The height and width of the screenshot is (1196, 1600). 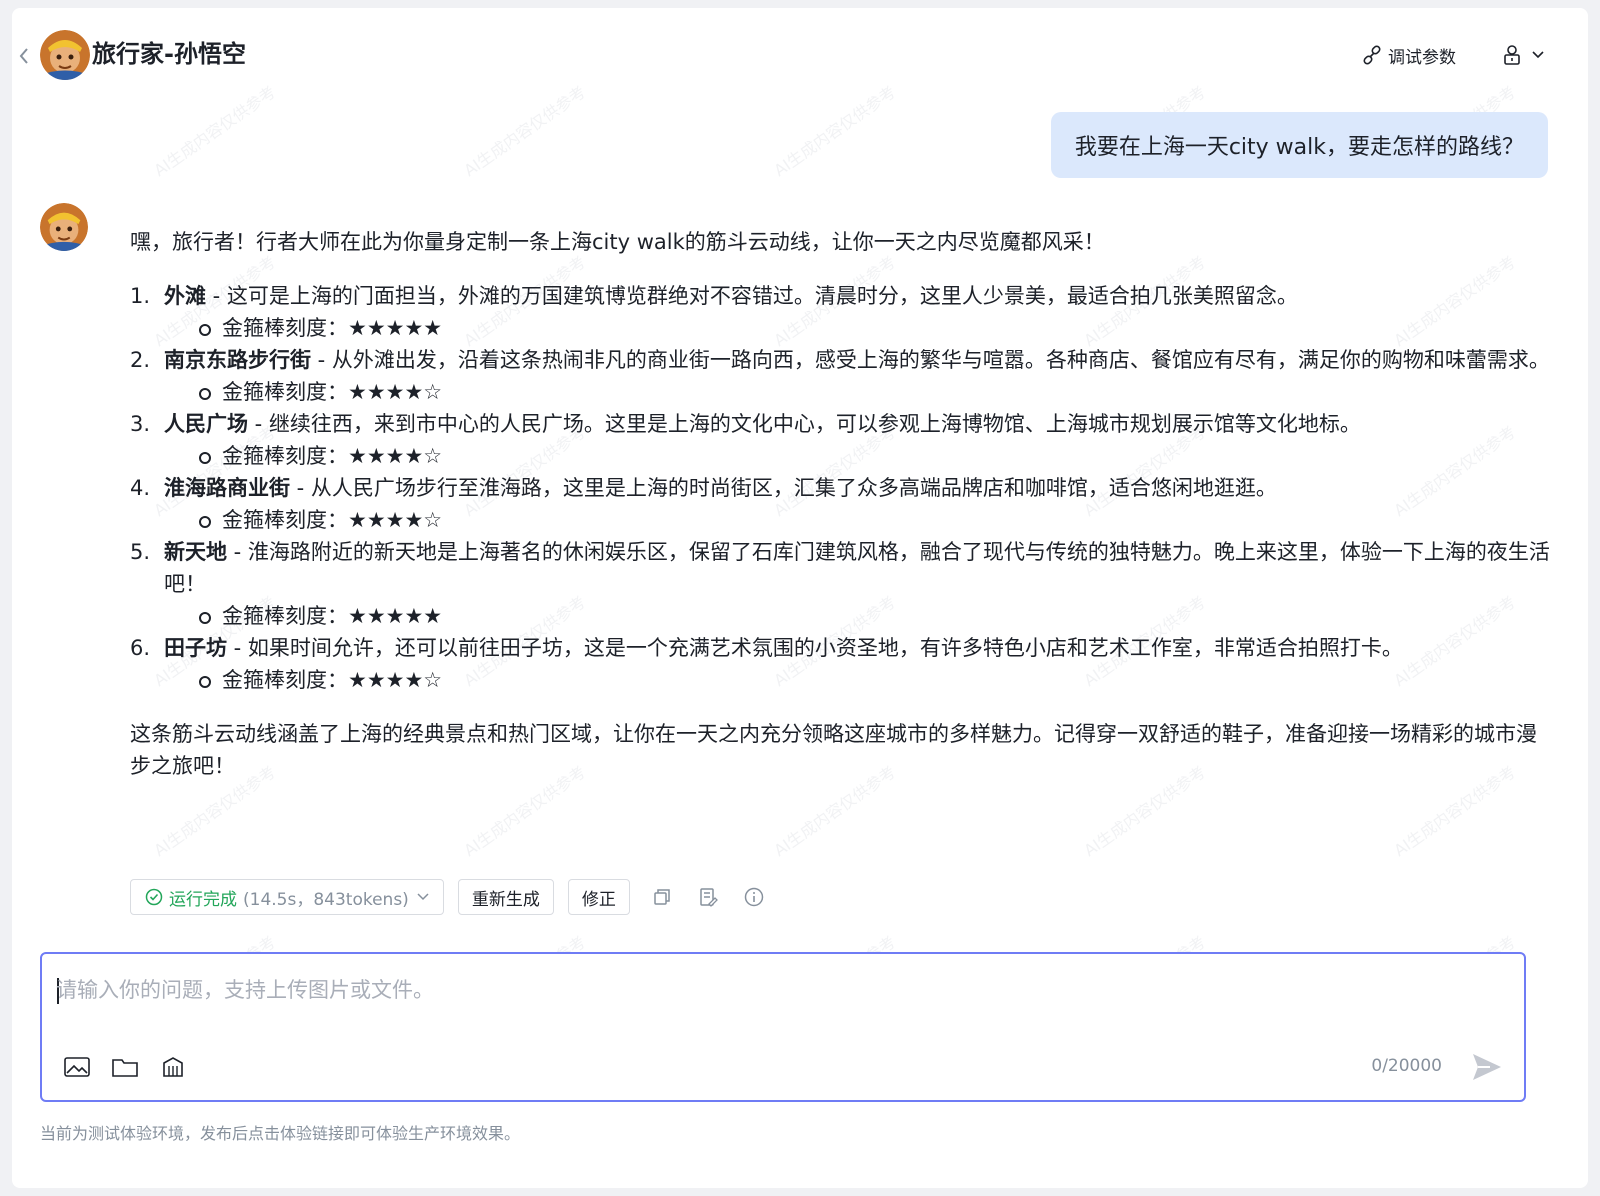 I want to click on folder-upload-icon, so click(x=125, y=1069).